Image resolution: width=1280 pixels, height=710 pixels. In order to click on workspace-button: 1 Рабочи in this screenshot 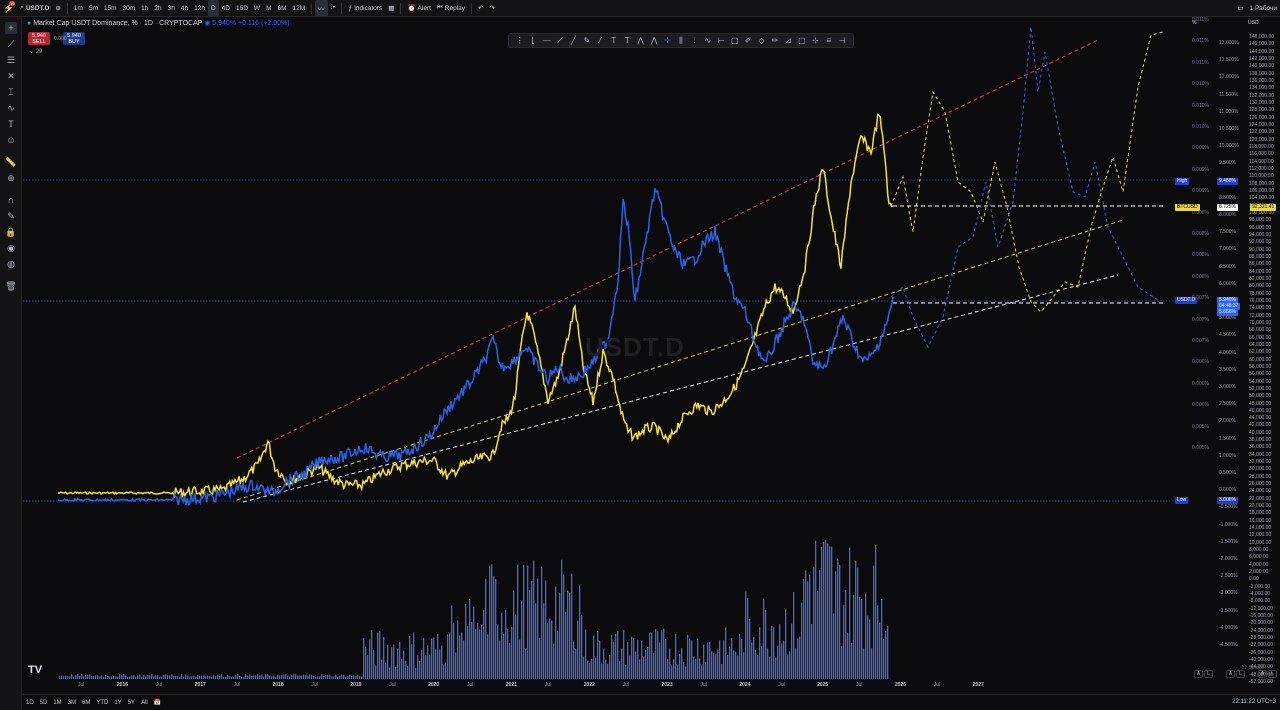, I will do `click(1263, 8)`.